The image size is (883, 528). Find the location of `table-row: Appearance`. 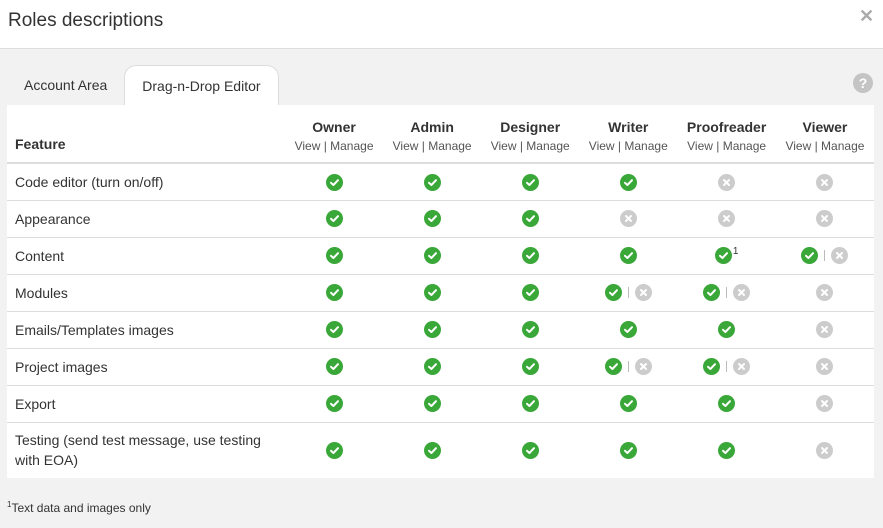

table-row: Appearance is located at coordinates (440, 218).